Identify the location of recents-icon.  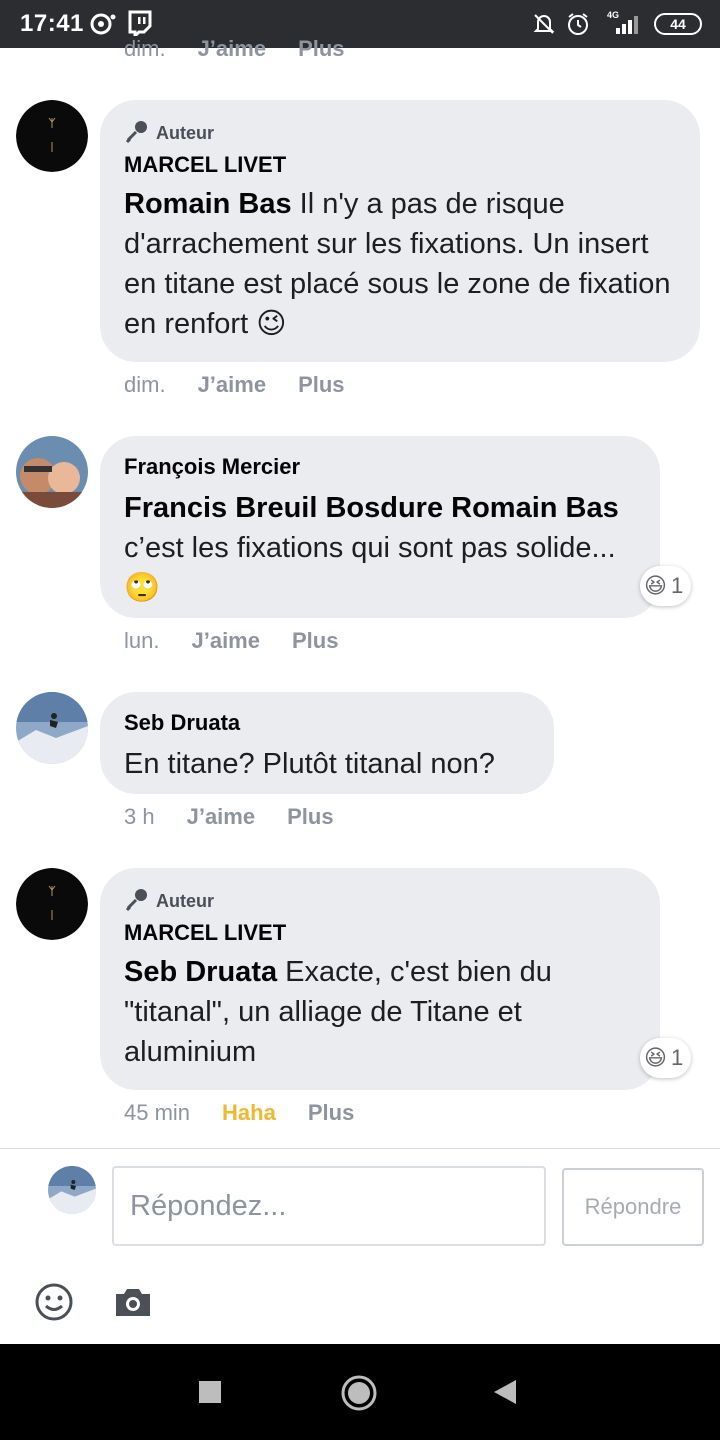
(210, 1394).